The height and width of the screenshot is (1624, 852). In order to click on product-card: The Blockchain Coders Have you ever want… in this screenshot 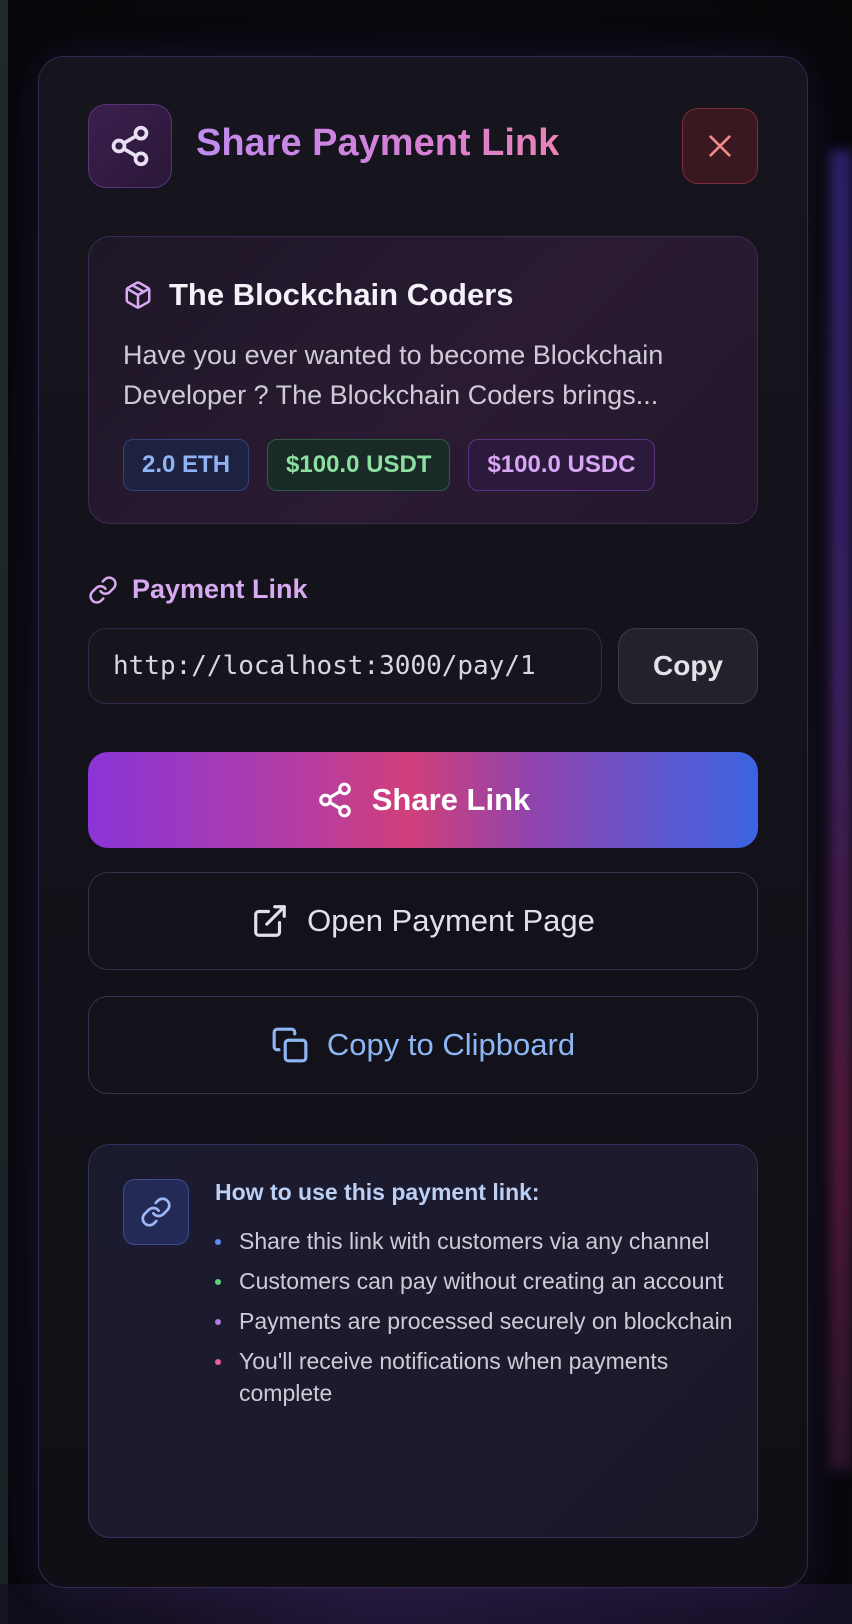, I will do `click(423, 380)`.